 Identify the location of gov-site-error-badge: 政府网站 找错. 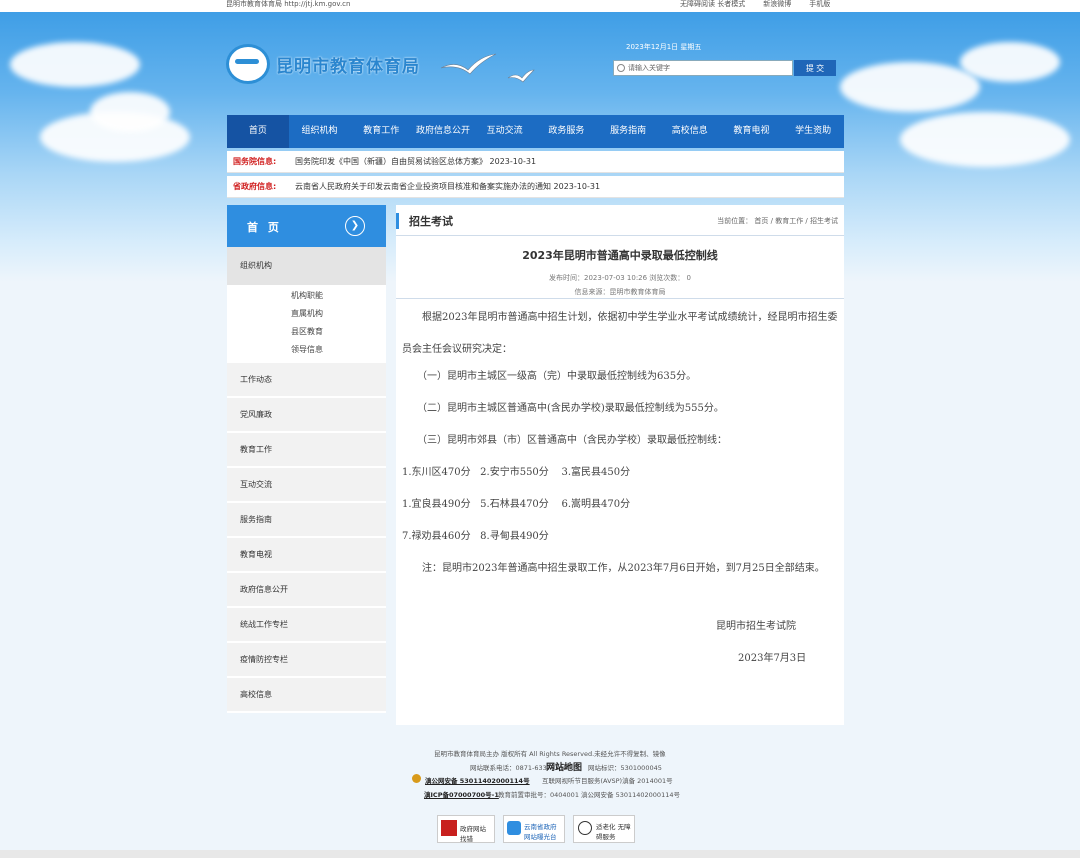
(466, 829).